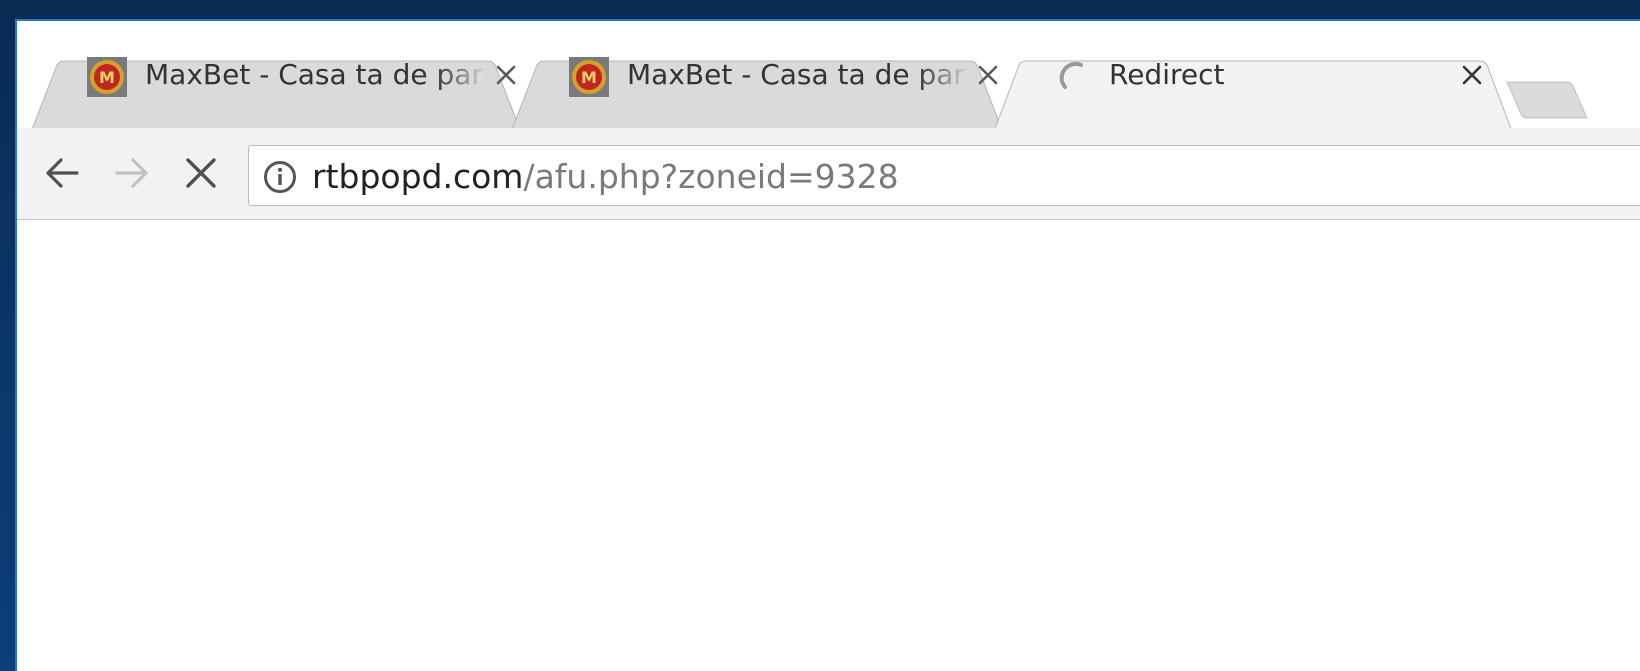 This screenshot has width=1640, height=671. I want to click on tab-2: M MaxBet - Casa ta de pariuri, so click(765, 94).